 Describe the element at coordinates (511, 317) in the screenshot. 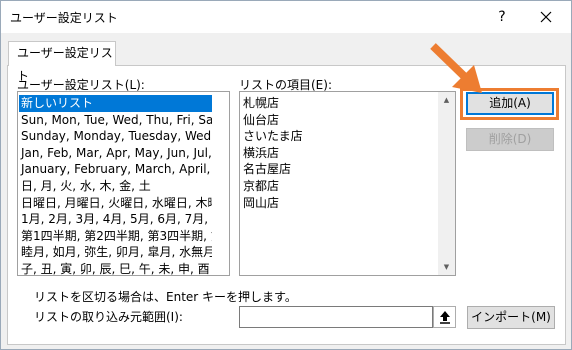

I see `import-button: インポート(M)` at that location.